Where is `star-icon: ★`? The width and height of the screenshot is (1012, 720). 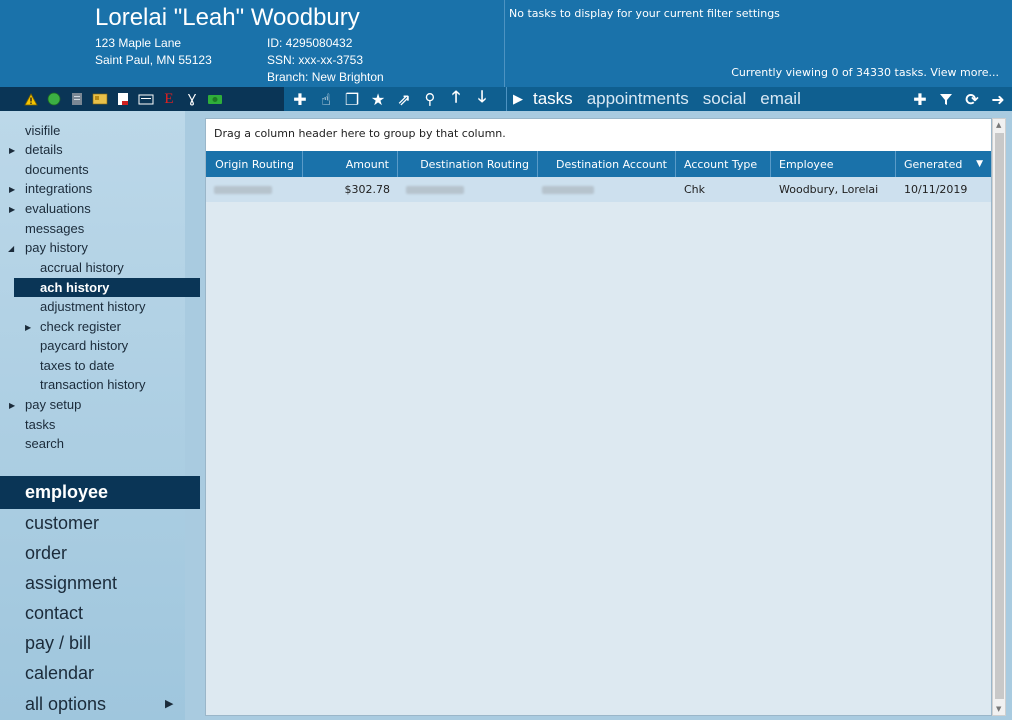
star-icon: ★ is located at coordinates (378, 99).